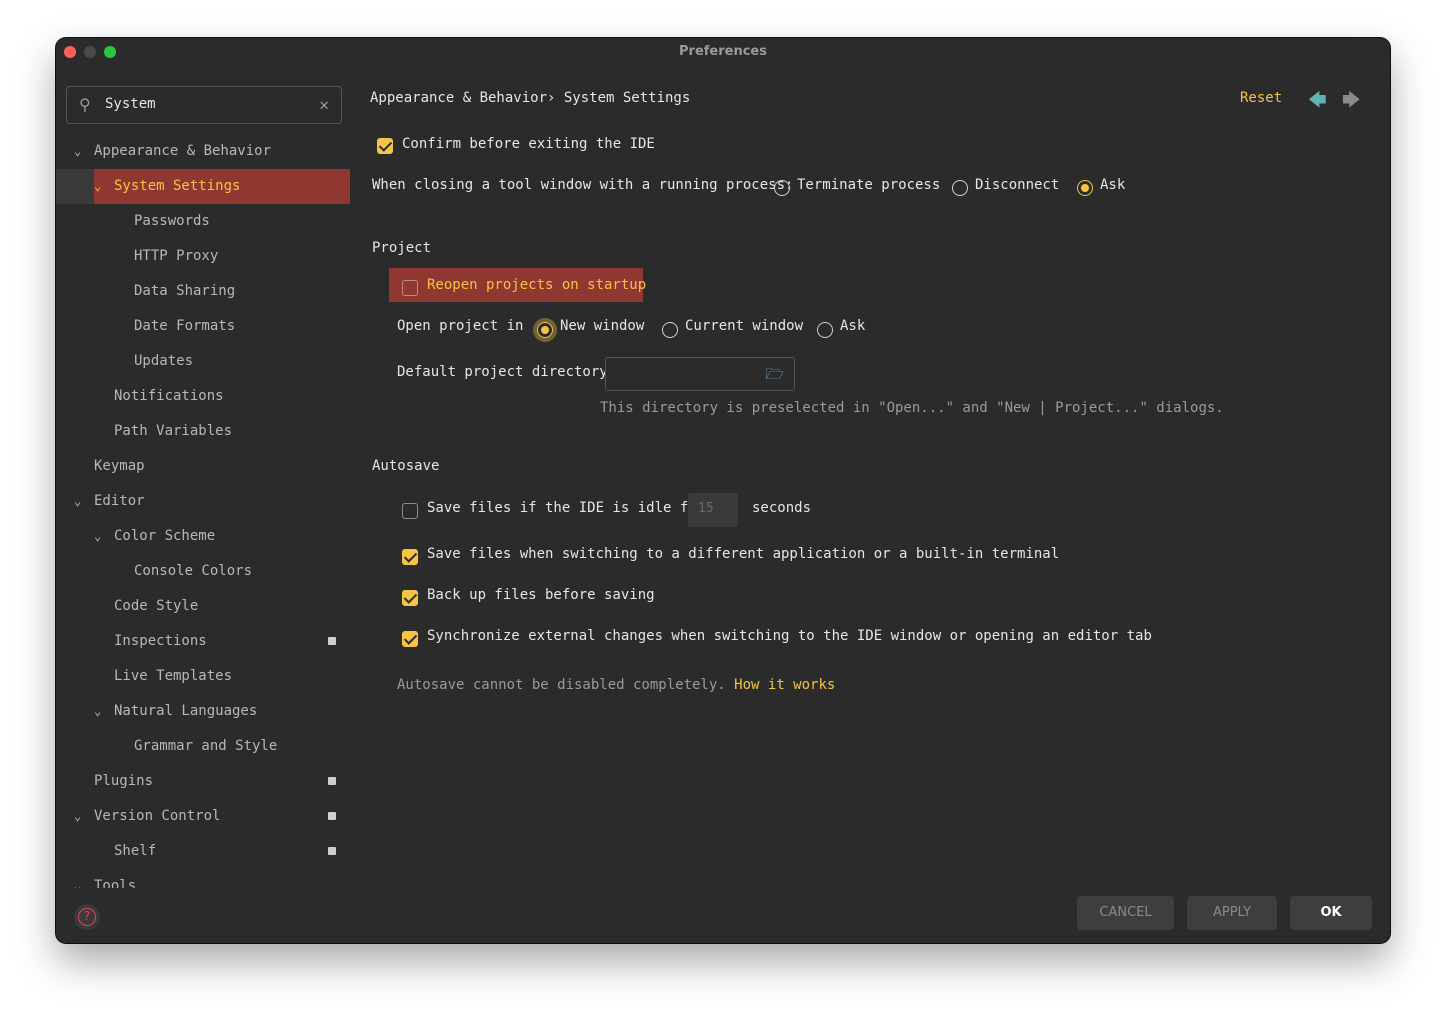 The height and width of the screenshot is (1018, 1446). I want to click on save-idle-label: Save files if the IDE is idle for, so click(566, 508).